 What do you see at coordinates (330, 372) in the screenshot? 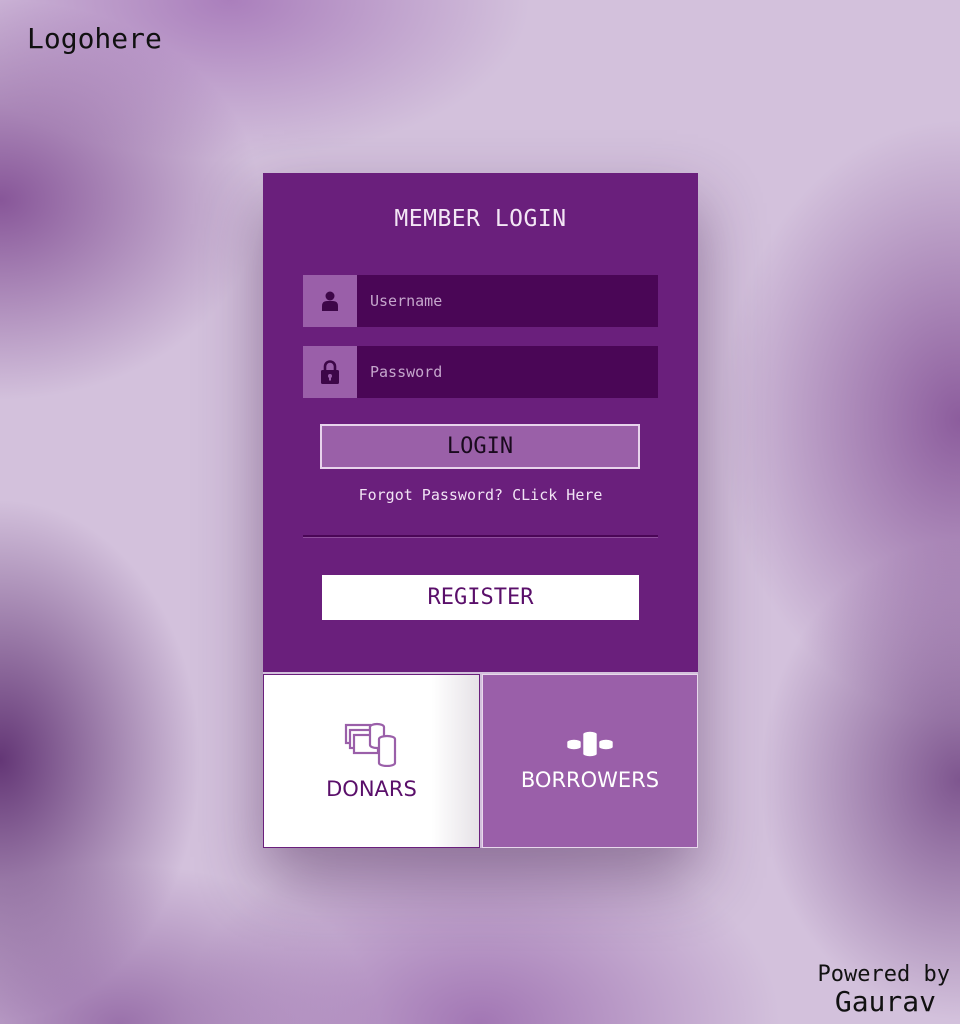
I see `lock-icon` at bounding box center [330, 372].